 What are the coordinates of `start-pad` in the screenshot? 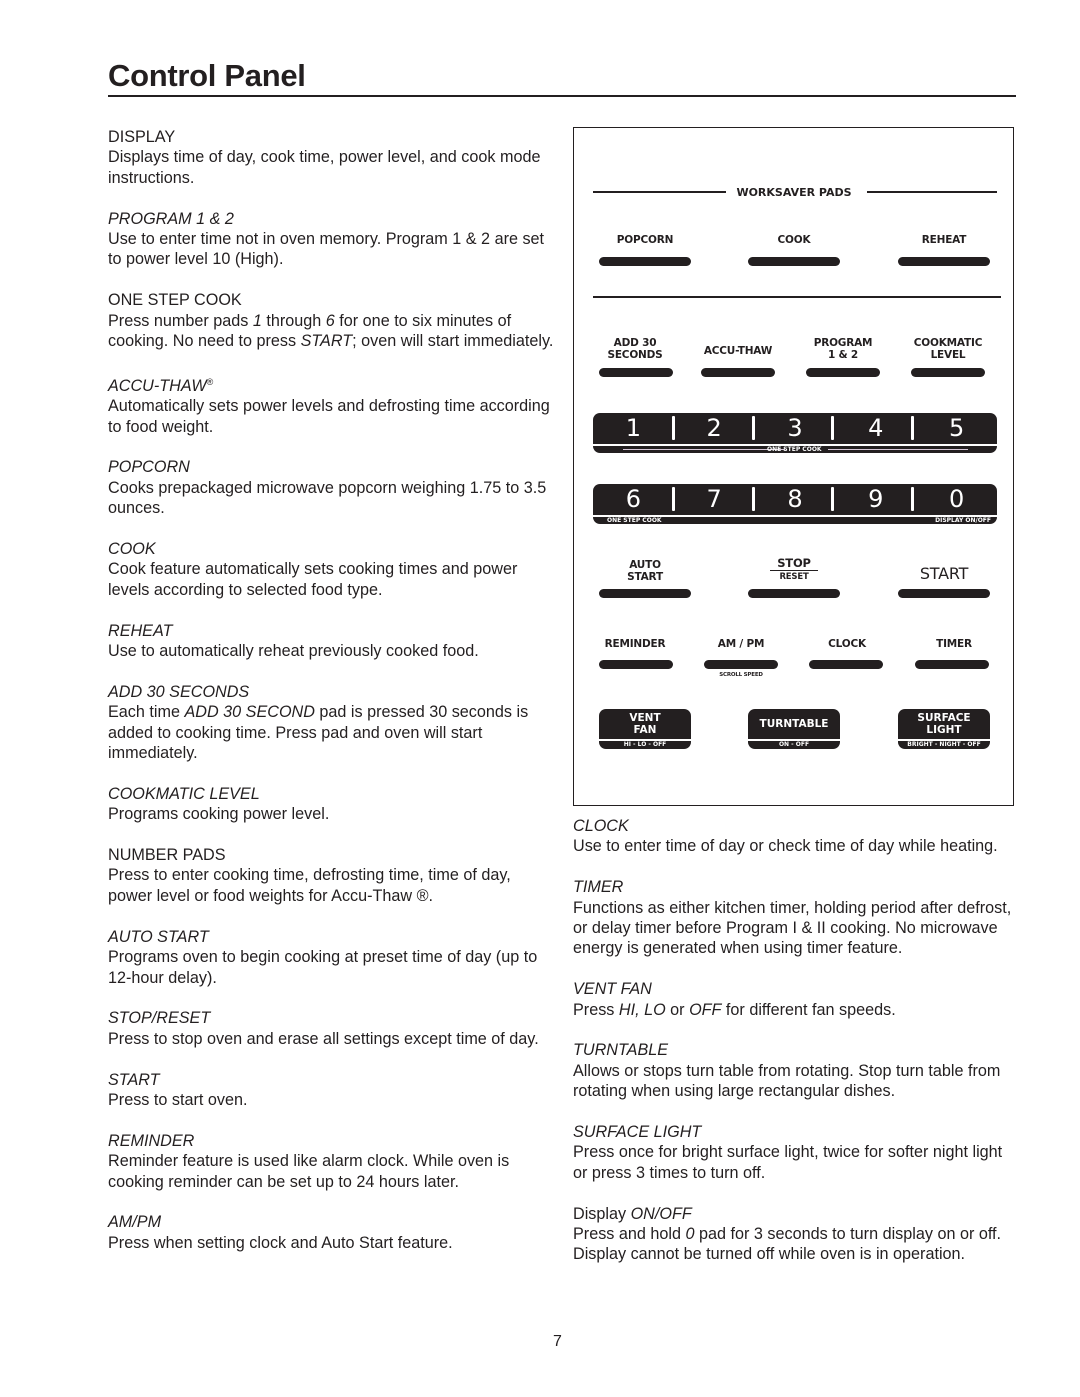 It's located at (944, 593).